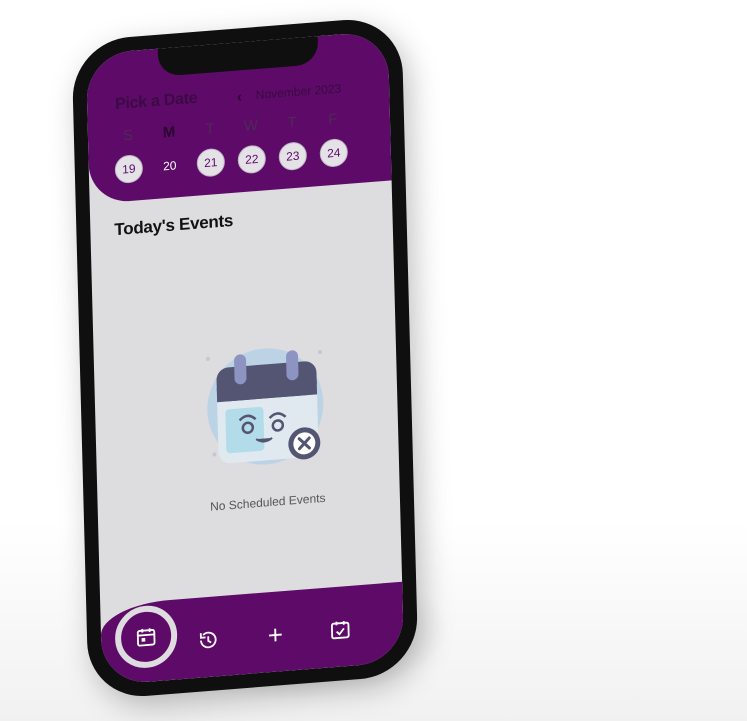 This screenshot has width=747, height=721. Describe the element at coordinates (267, 502) in the screenshot. I see `empty-state-message: No Scheduled Events` at that location.